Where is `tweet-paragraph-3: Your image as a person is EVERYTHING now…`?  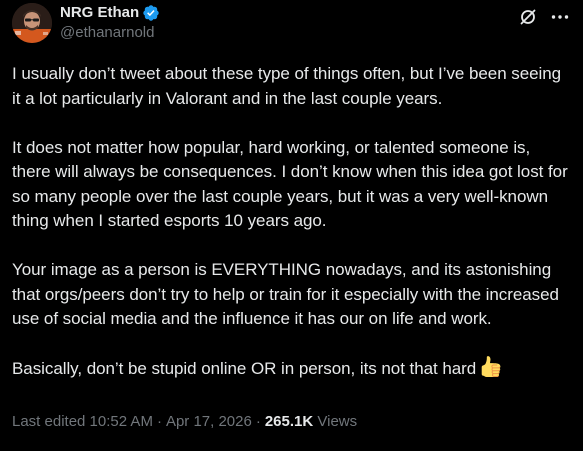
tweet-paragraph-3: Your image as a person is EVERYTHING now… is located at coordinates (285, 294).